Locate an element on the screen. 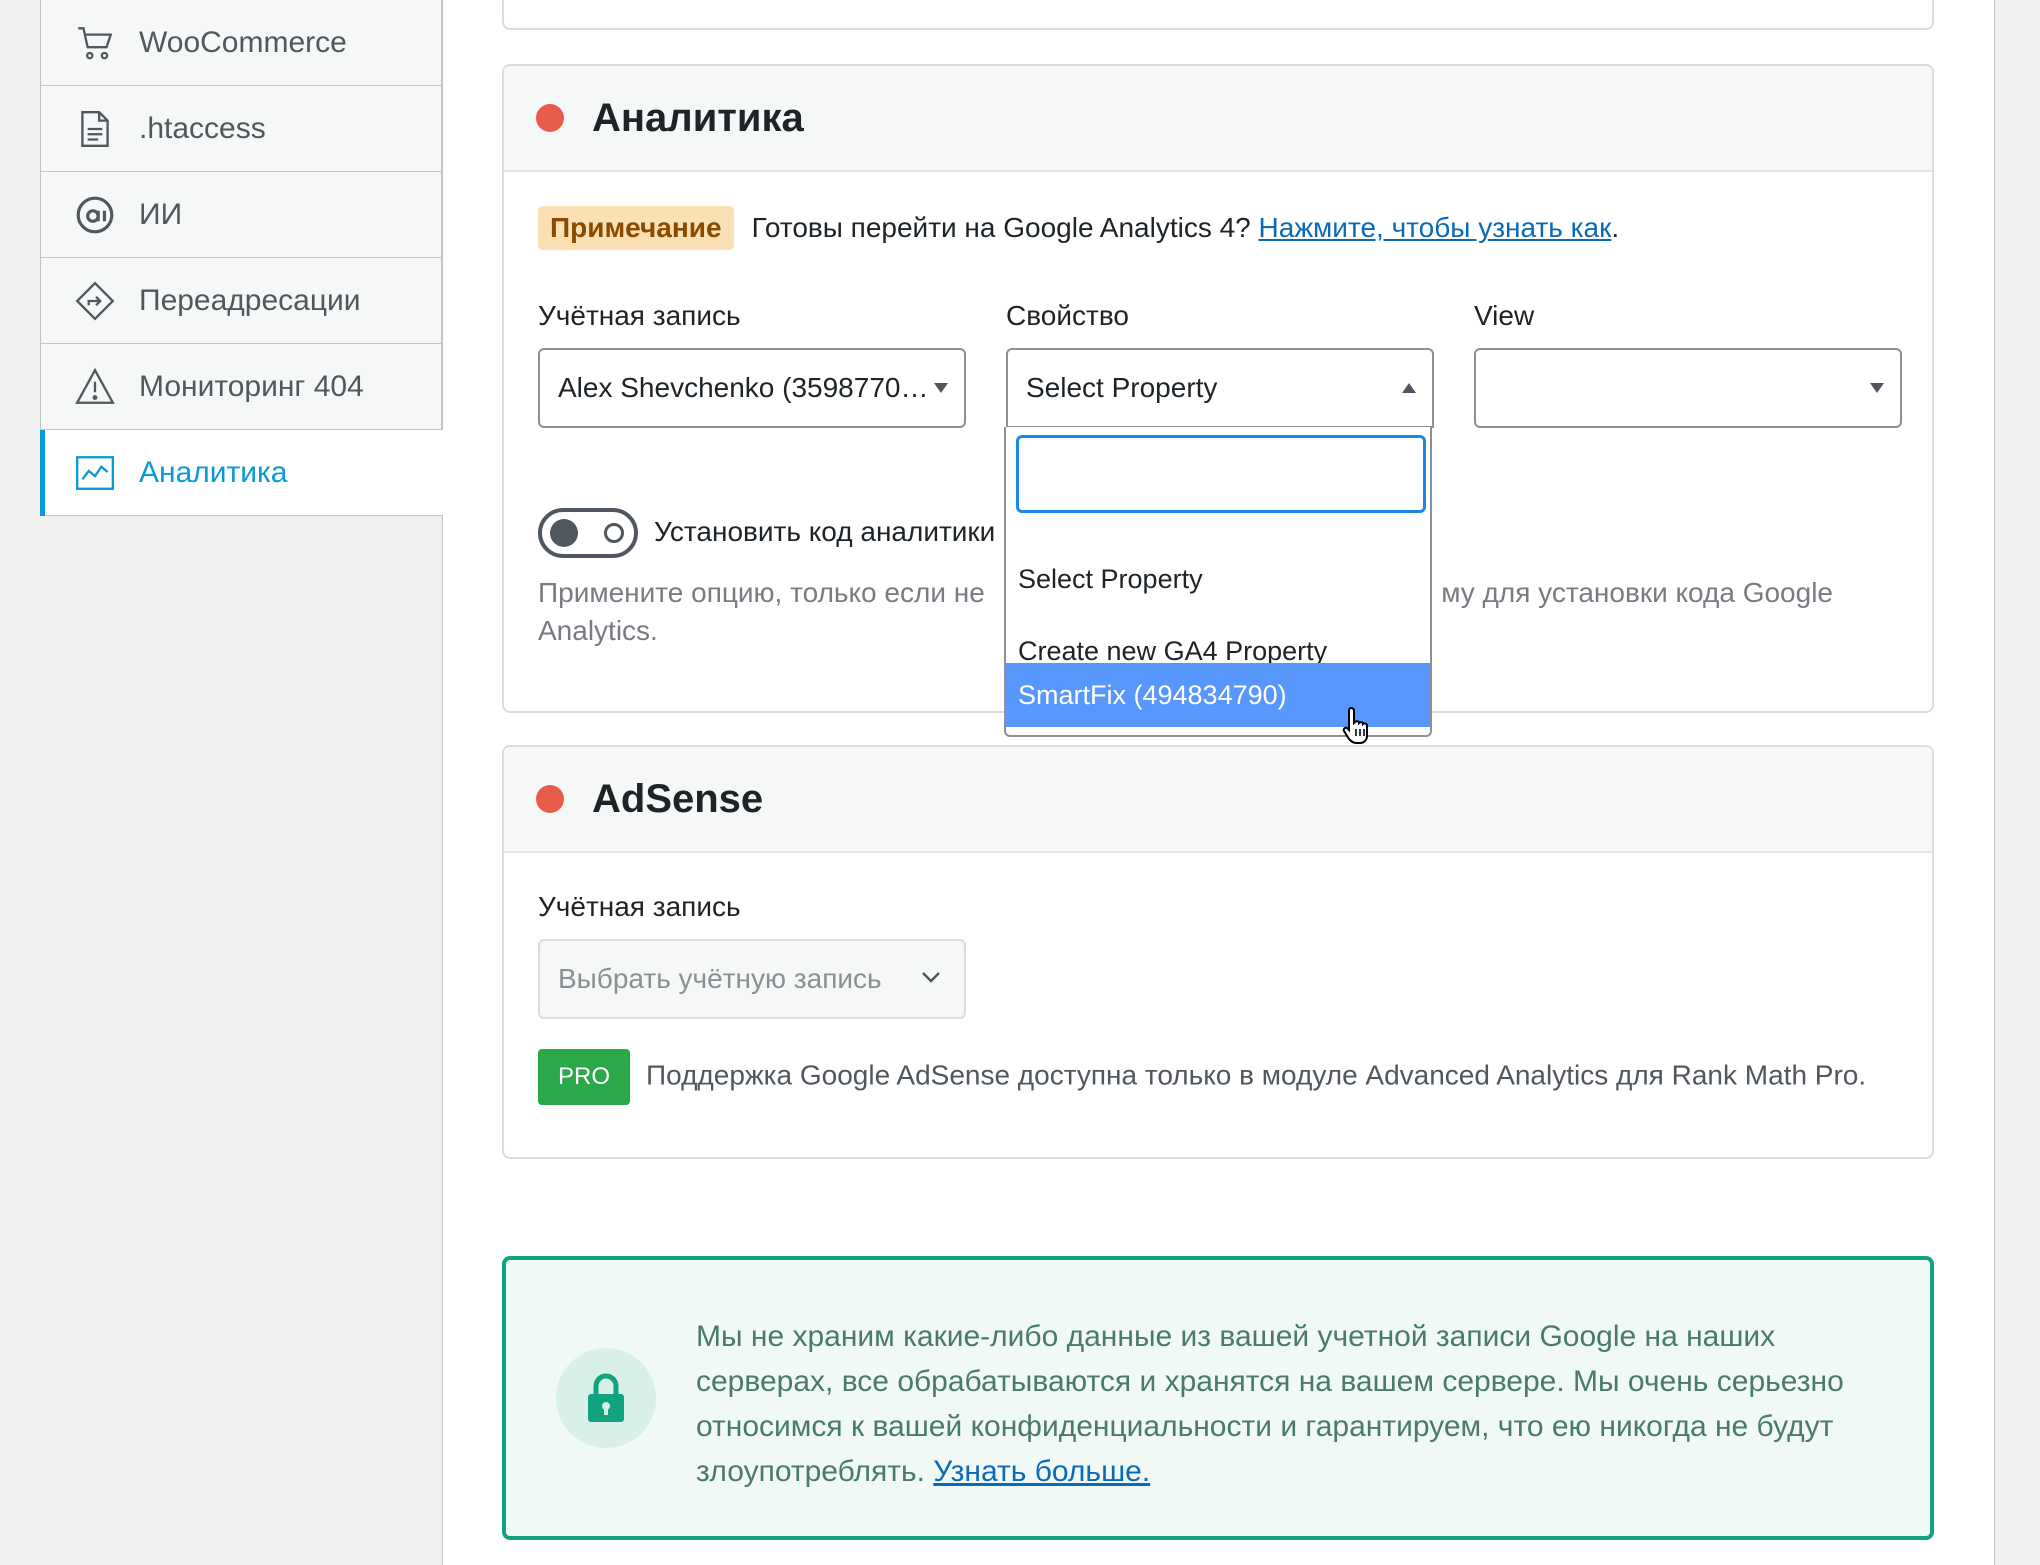 The height and width of the screenshot is (1565, 2040). toggle-knob is located at coordinates (564, 533).